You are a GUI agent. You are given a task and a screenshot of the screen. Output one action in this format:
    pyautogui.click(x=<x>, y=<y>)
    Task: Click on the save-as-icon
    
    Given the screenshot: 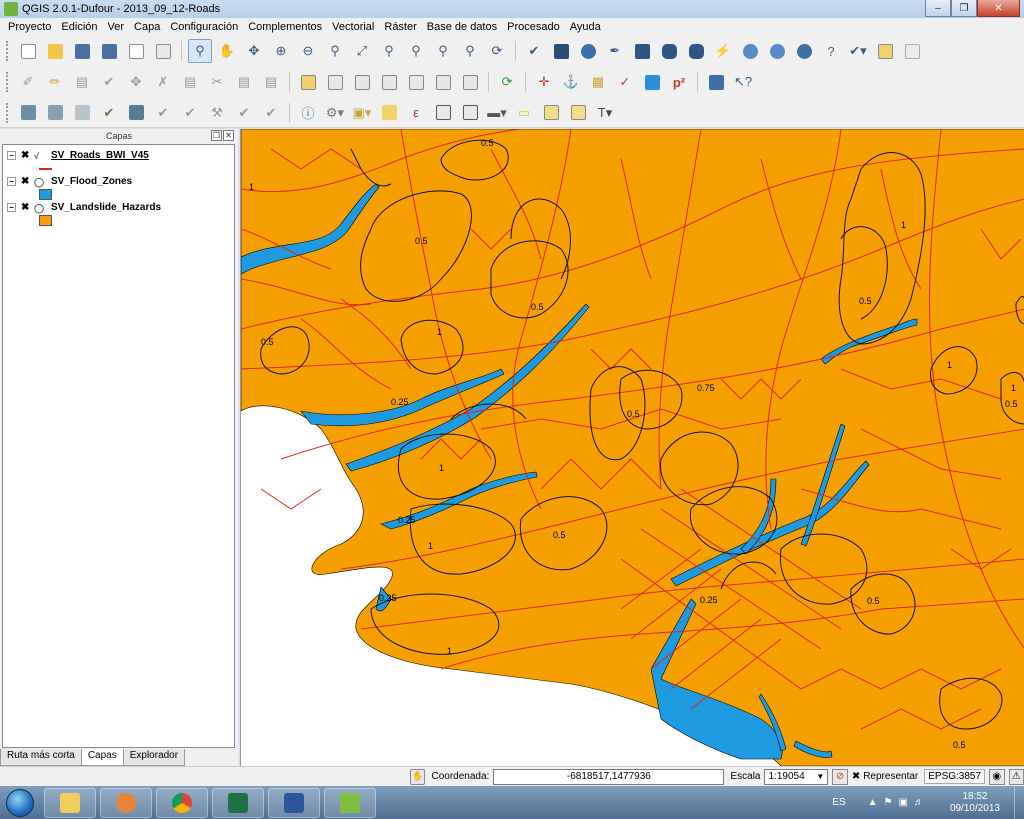 What is the action you would take?
    pyautogui.click(x=109, y=51)
    